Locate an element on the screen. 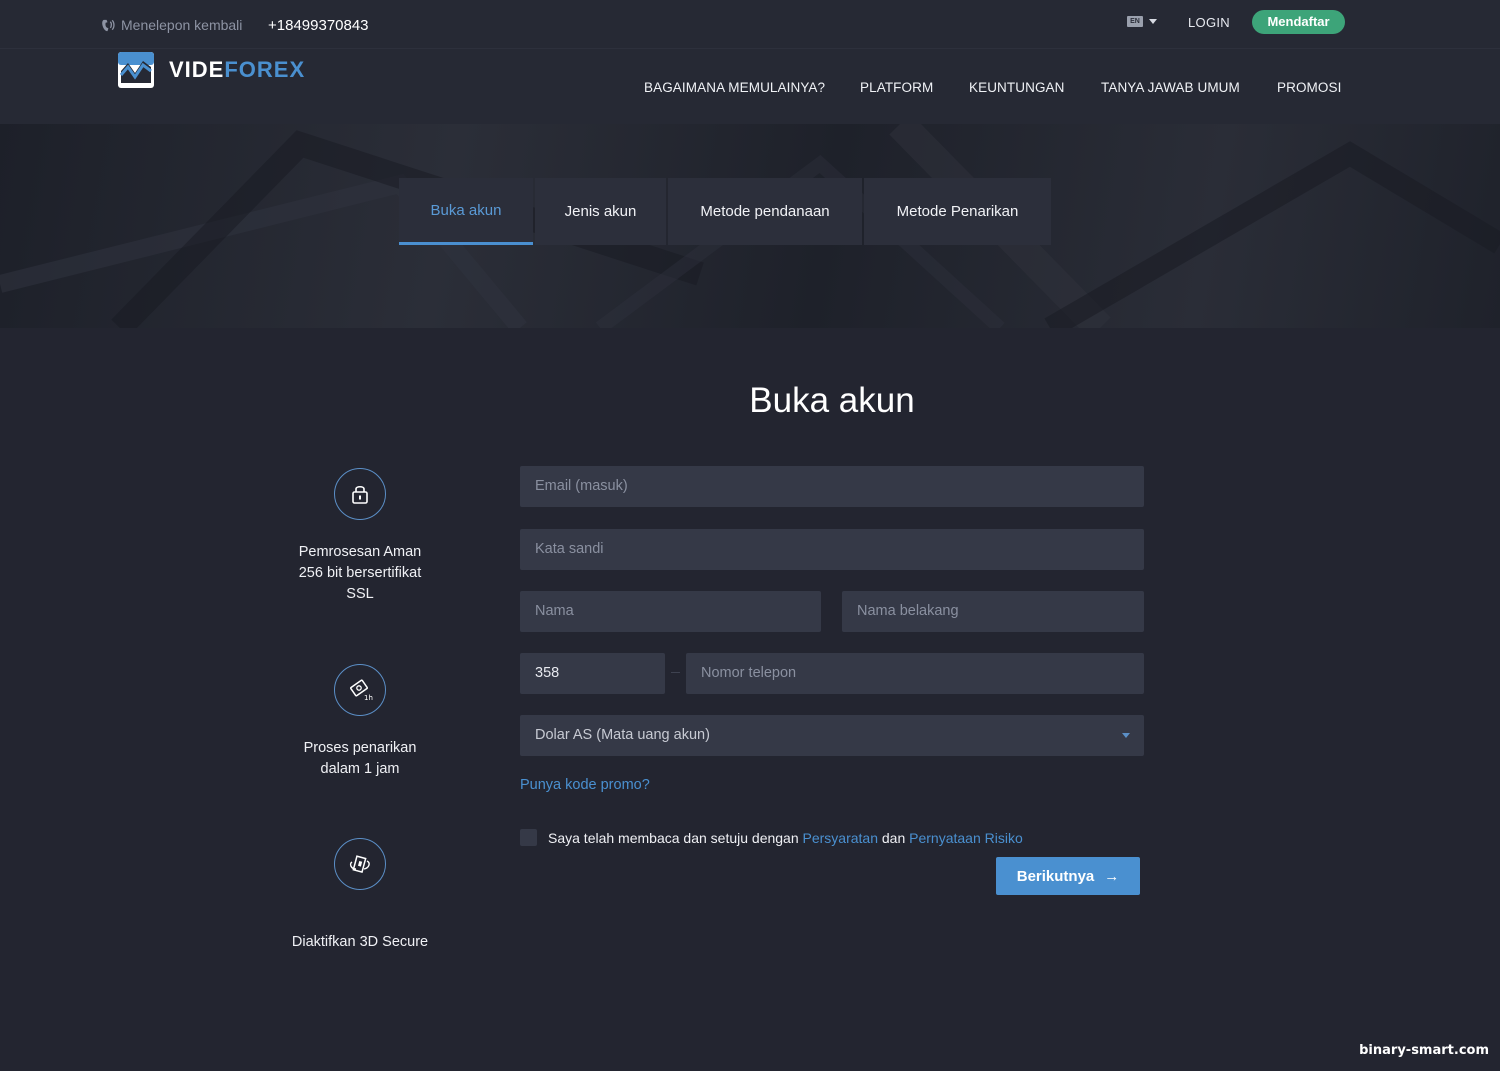  tab-withdrawal-methods: Metode Penarikan is located at coordinates (957, 211).